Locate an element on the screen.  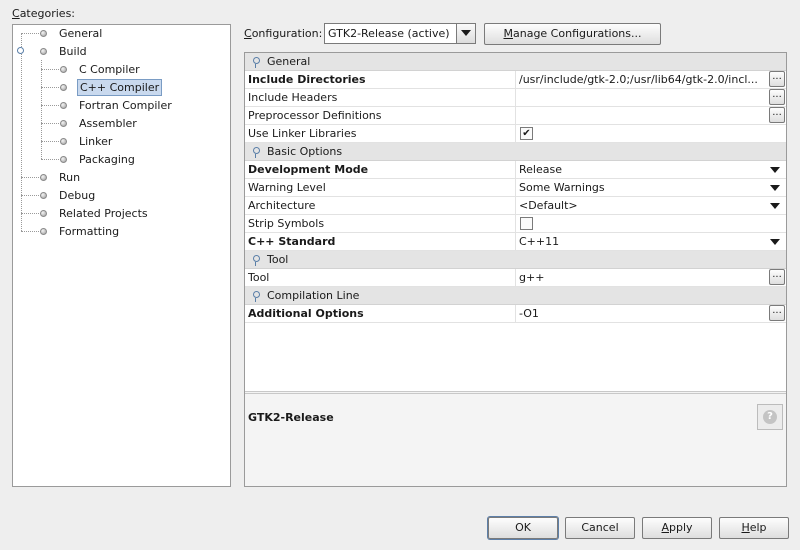
configuration-selected-value: GTK2-Release (active) is located at coordinates (389, 33).